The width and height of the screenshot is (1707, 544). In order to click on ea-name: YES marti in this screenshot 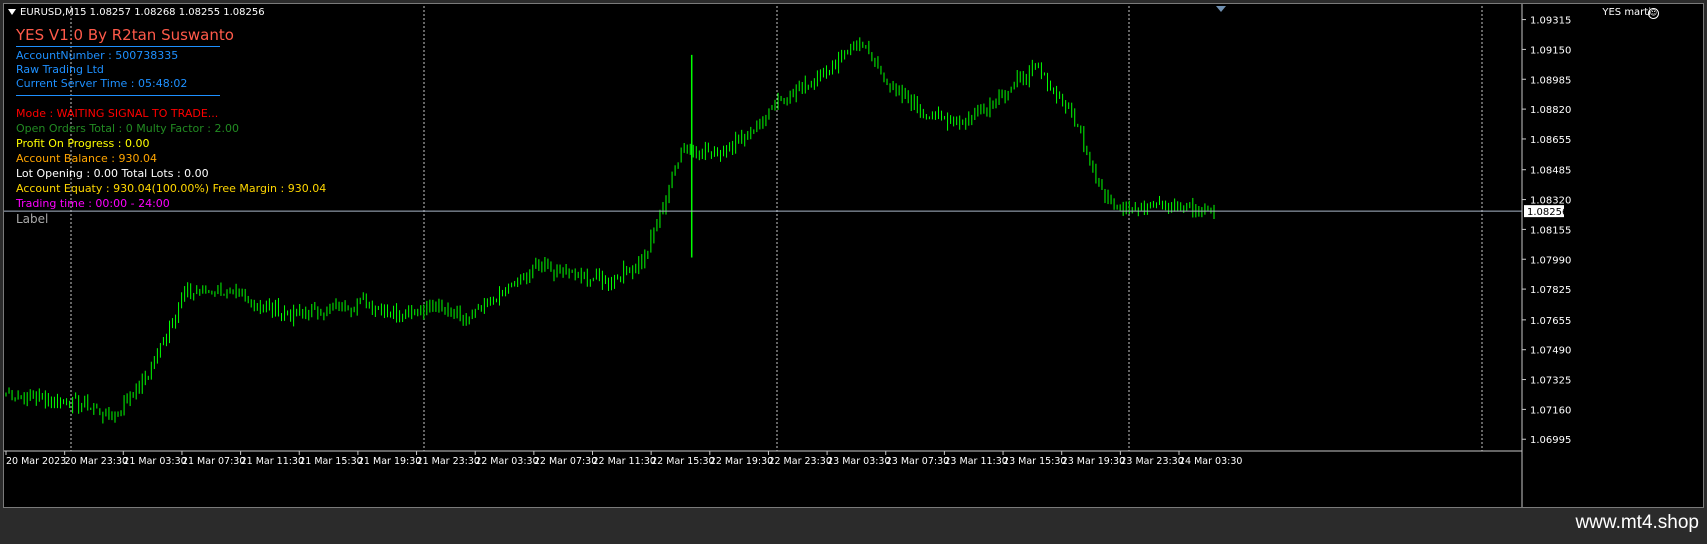, I will do `click(1626, 12)`.